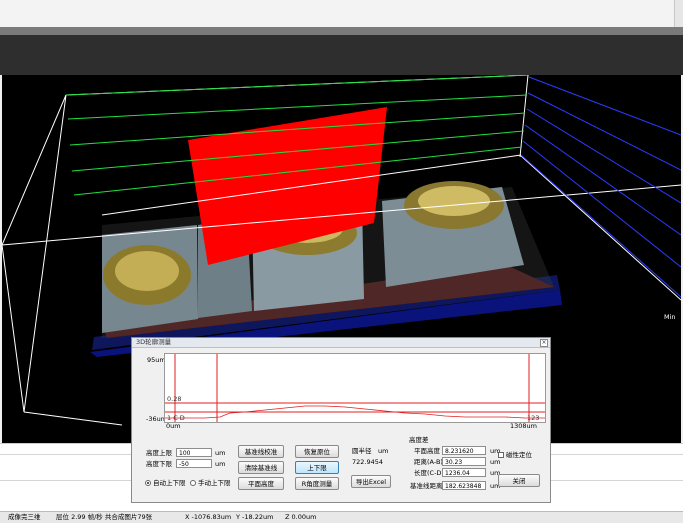 Image resolution: width=683 pixels, height=523 pixels. Describe the element at coordinates (174, 399) in the screenshot. I see `level-label: 0.28` at that location.